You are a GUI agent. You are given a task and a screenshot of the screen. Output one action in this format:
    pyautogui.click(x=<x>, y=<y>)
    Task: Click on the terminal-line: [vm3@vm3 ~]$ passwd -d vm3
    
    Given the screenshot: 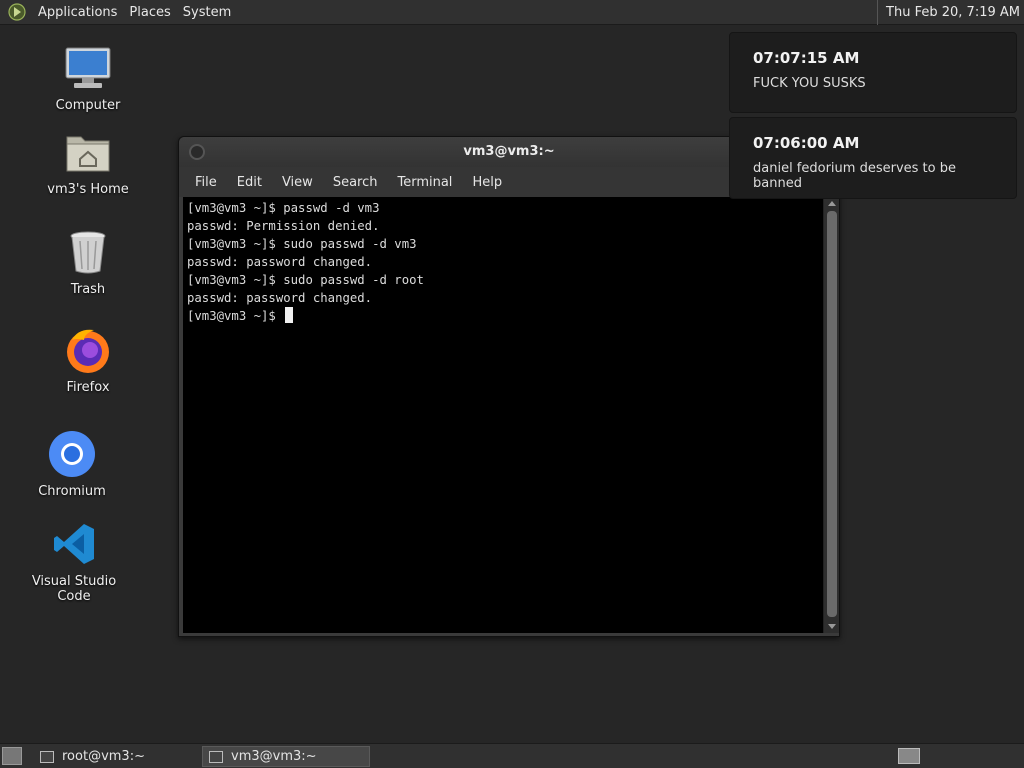 What is the action you would take?
    pyautogui.click(x=283, y=208)
    